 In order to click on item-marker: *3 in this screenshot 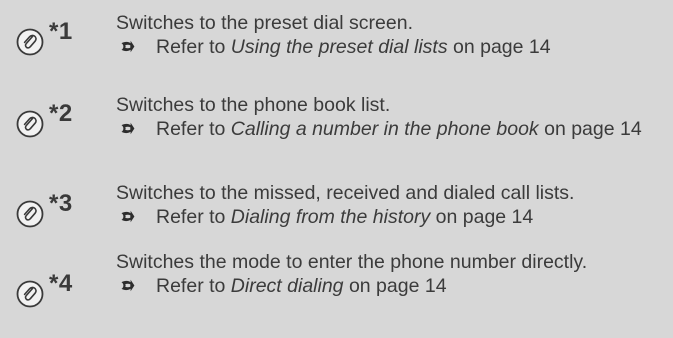, I will do `click(64, 216)`.